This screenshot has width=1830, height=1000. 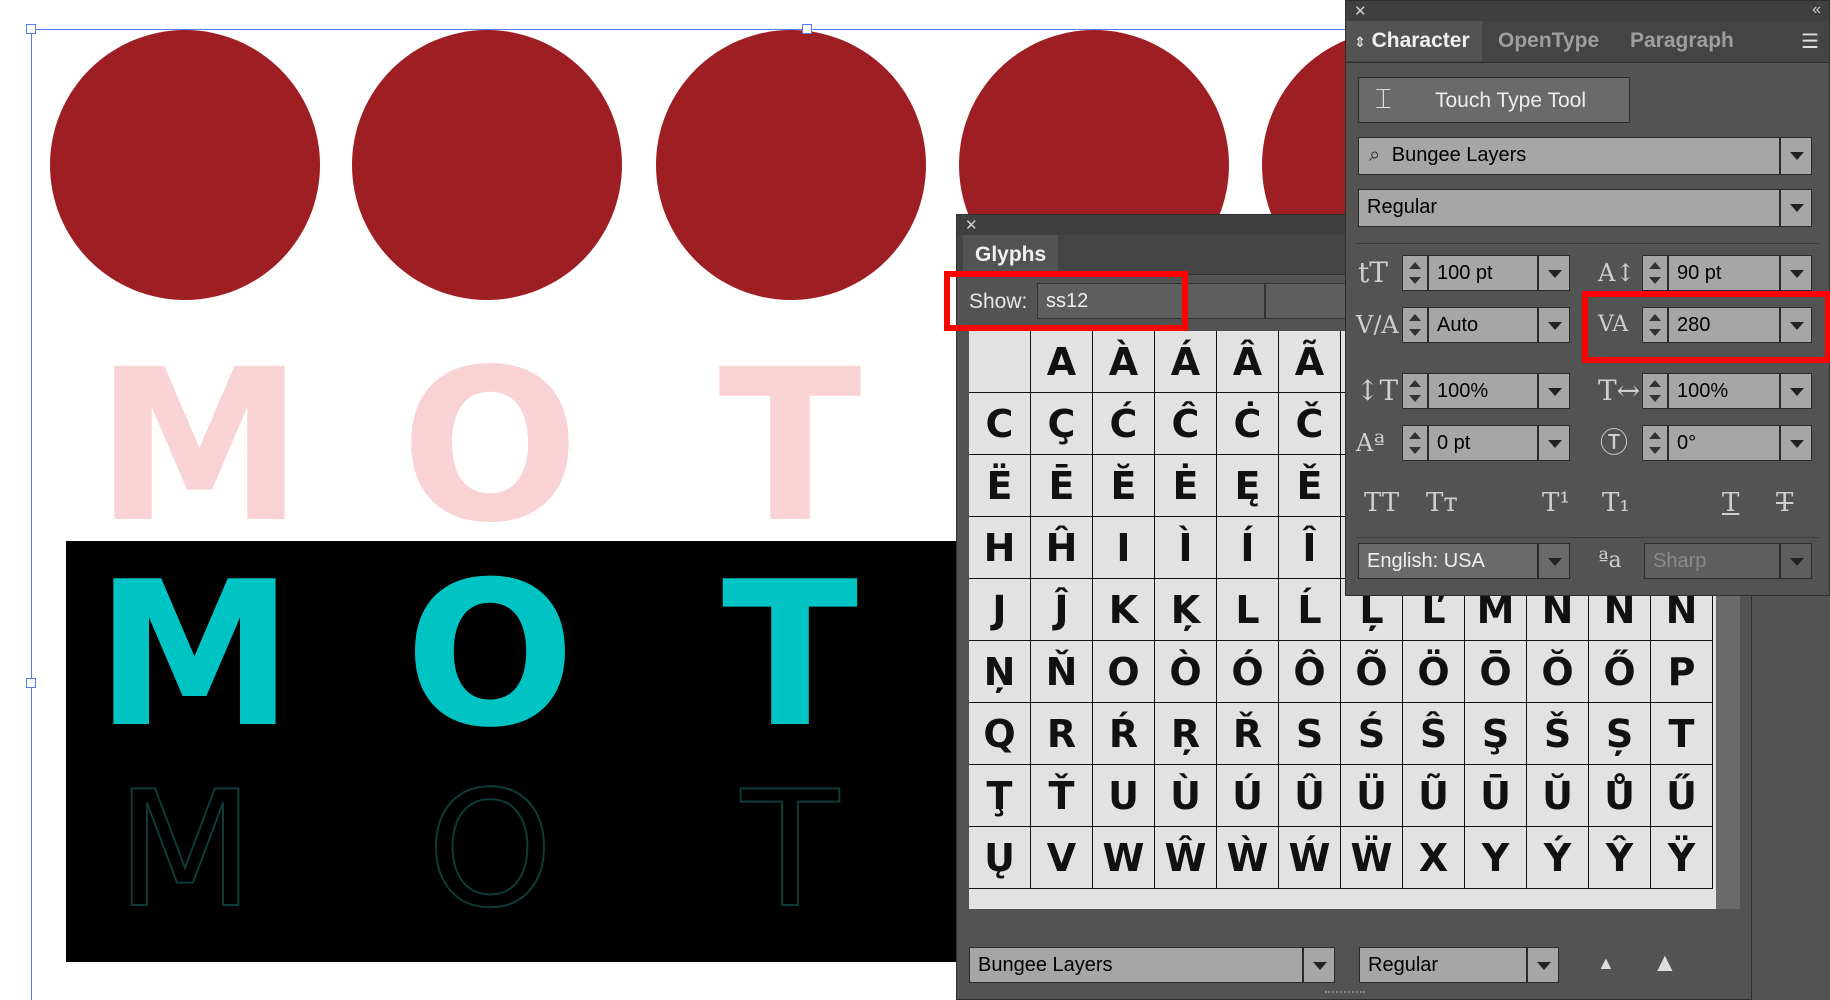 I want to click on horizontal-scale-dropdown, so click(x=1796, y=391).